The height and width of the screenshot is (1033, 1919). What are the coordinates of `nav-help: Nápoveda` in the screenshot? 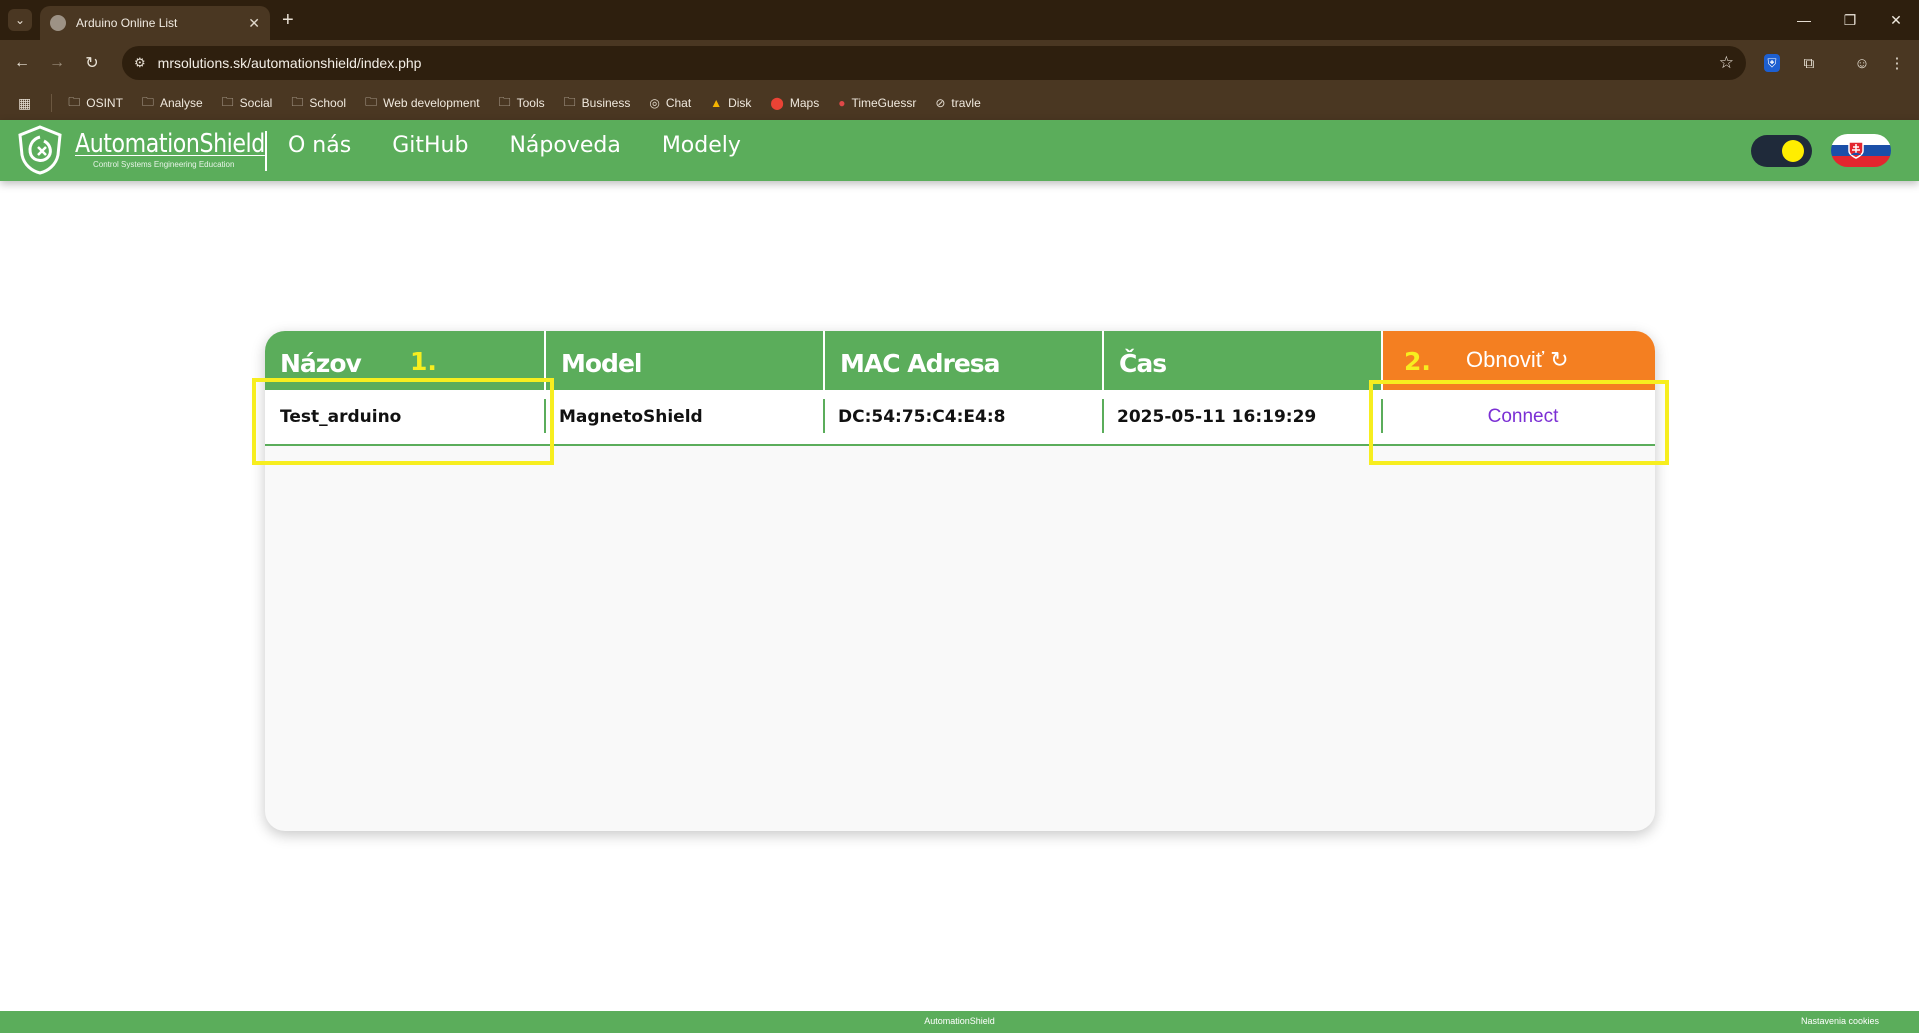 It's located at (564, 145).